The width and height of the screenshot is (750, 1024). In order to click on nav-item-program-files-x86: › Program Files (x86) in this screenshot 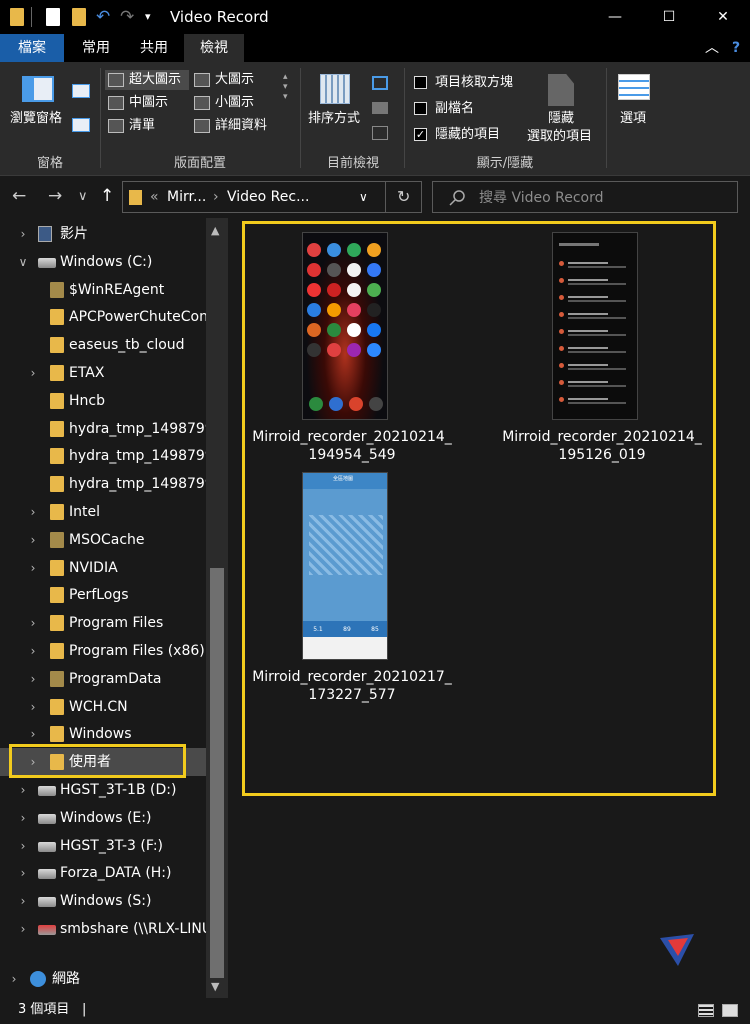, I will do `click(103, 651)`.